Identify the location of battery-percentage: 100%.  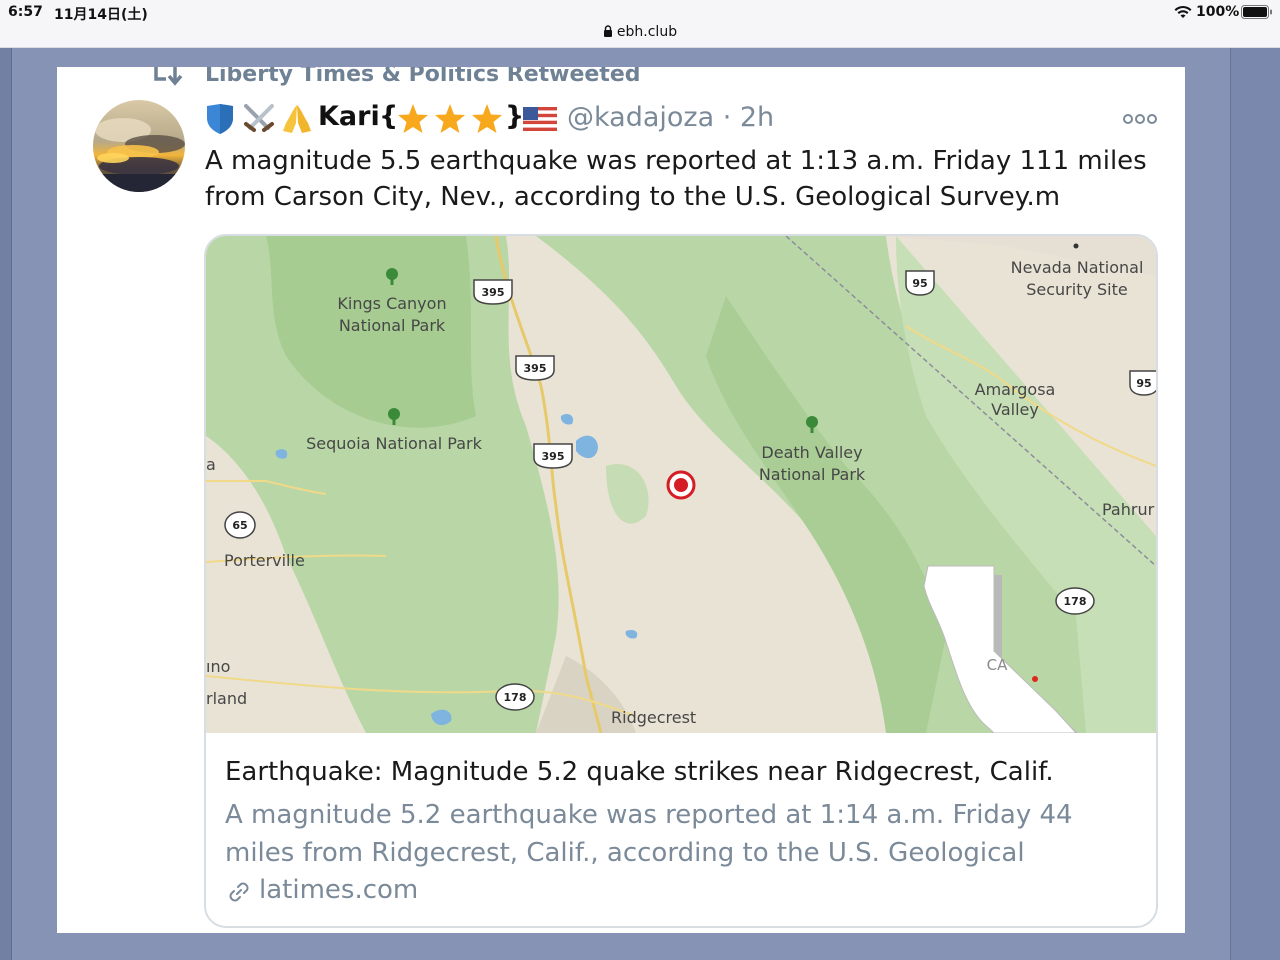
(1218, 12).